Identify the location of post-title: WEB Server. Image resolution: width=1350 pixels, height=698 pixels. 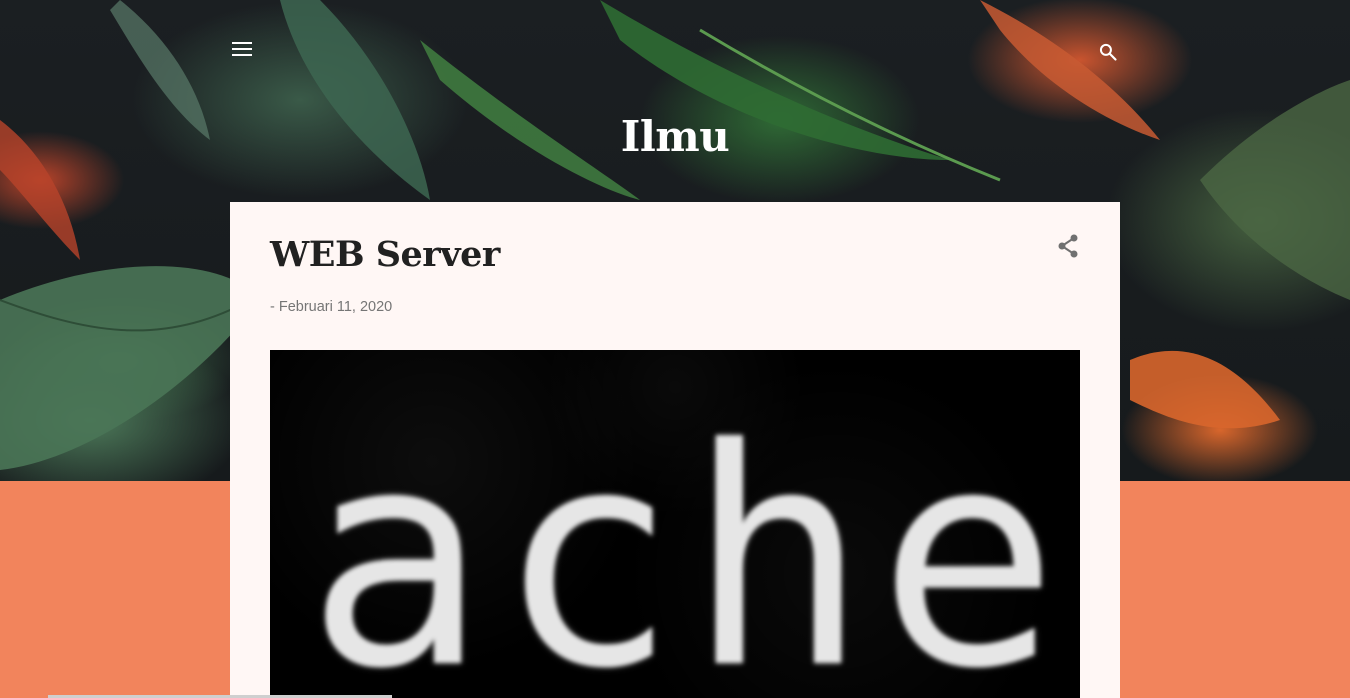
(385, 254).